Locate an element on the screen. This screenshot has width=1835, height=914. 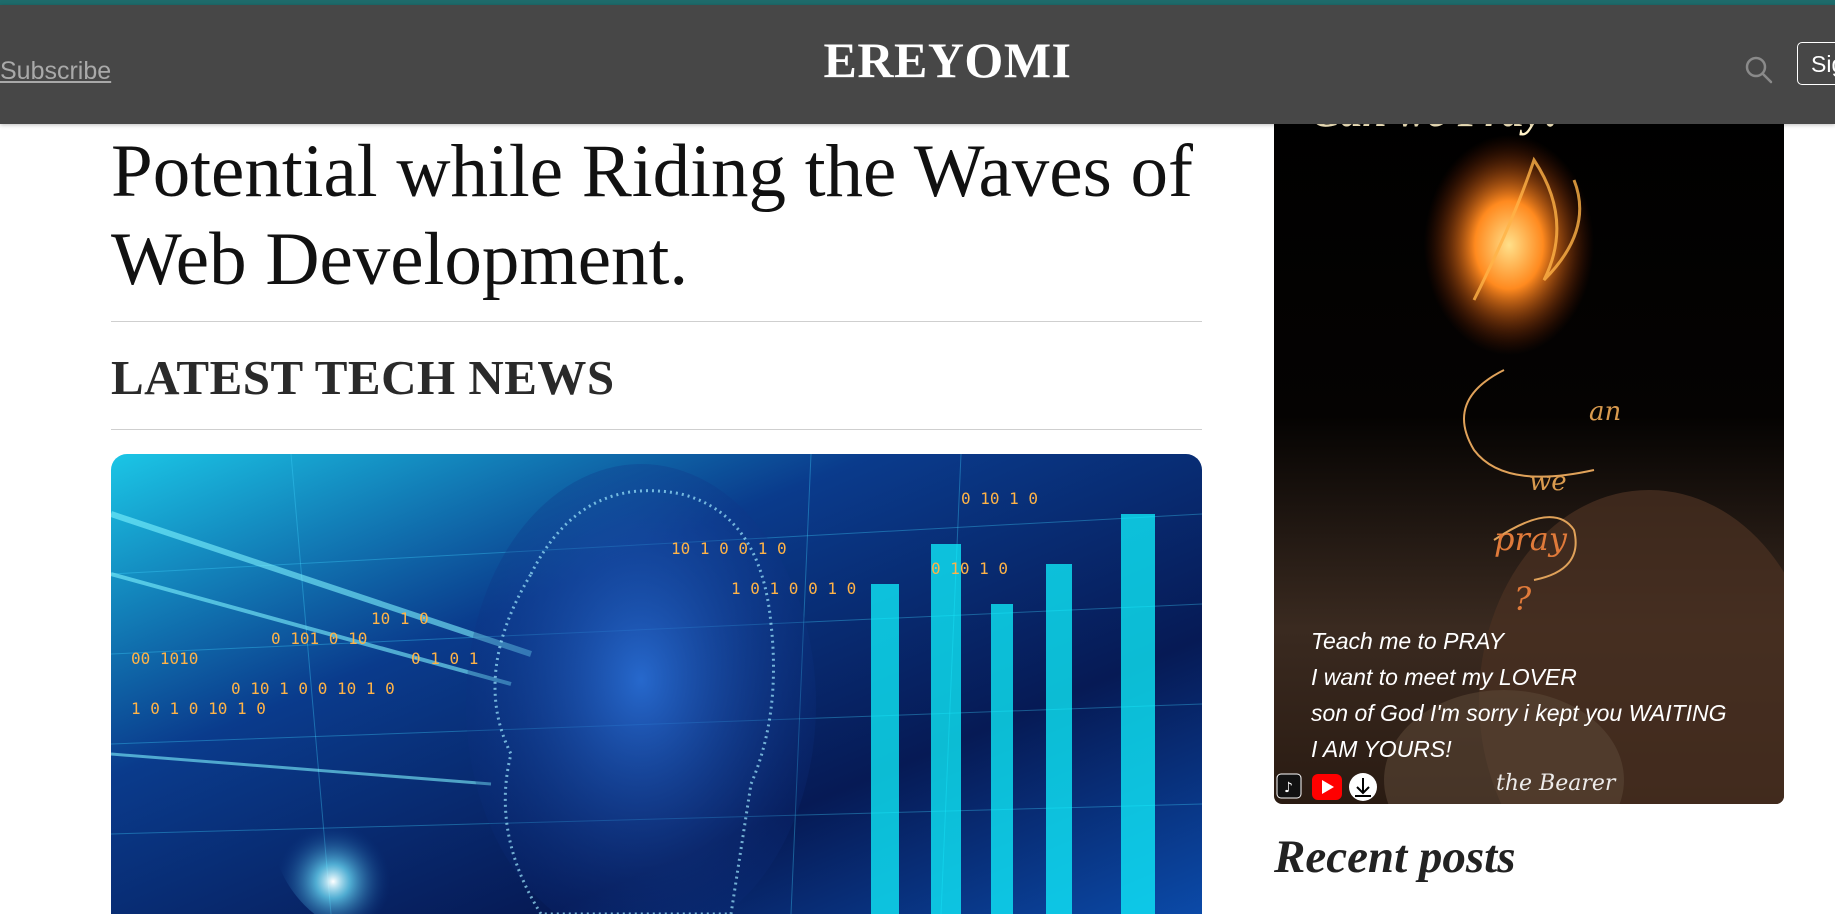
svg-text: 1 0 1 0 10 1 0 is located at coordinates (198, 708).